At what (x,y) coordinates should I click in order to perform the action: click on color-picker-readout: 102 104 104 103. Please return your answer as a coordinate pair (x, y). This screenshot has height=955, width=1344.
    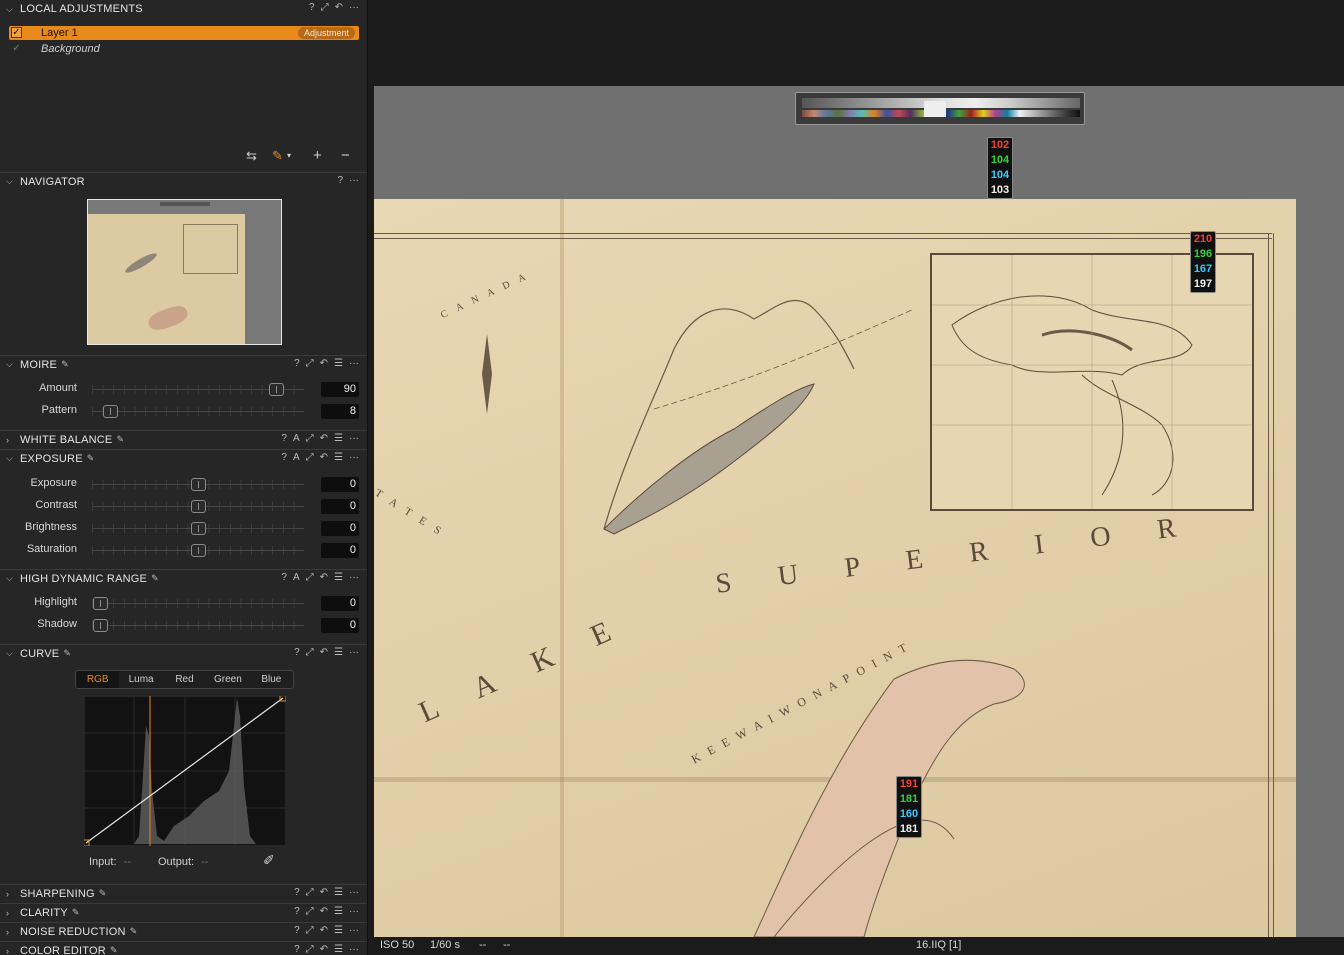
    Looking at the image, I should click on (1000, 168).